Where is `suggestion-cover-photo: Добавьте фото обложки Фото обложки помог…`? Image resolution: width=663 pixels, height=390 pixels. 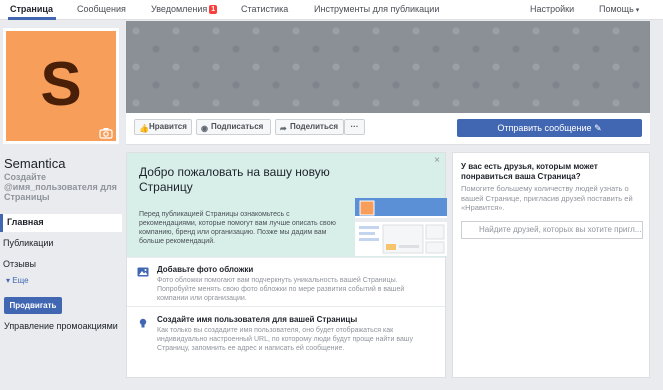 suggestion-cover-photo: Добавьте фото обложки Фото обложки помог… is located at coordinates (286, 280).